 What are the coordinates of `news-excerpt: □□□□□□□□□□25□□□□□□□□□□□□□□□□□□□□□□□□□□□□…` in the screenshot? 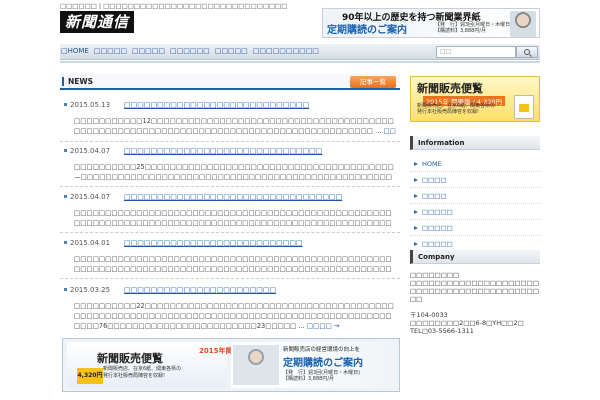 It's located at (234, 172).